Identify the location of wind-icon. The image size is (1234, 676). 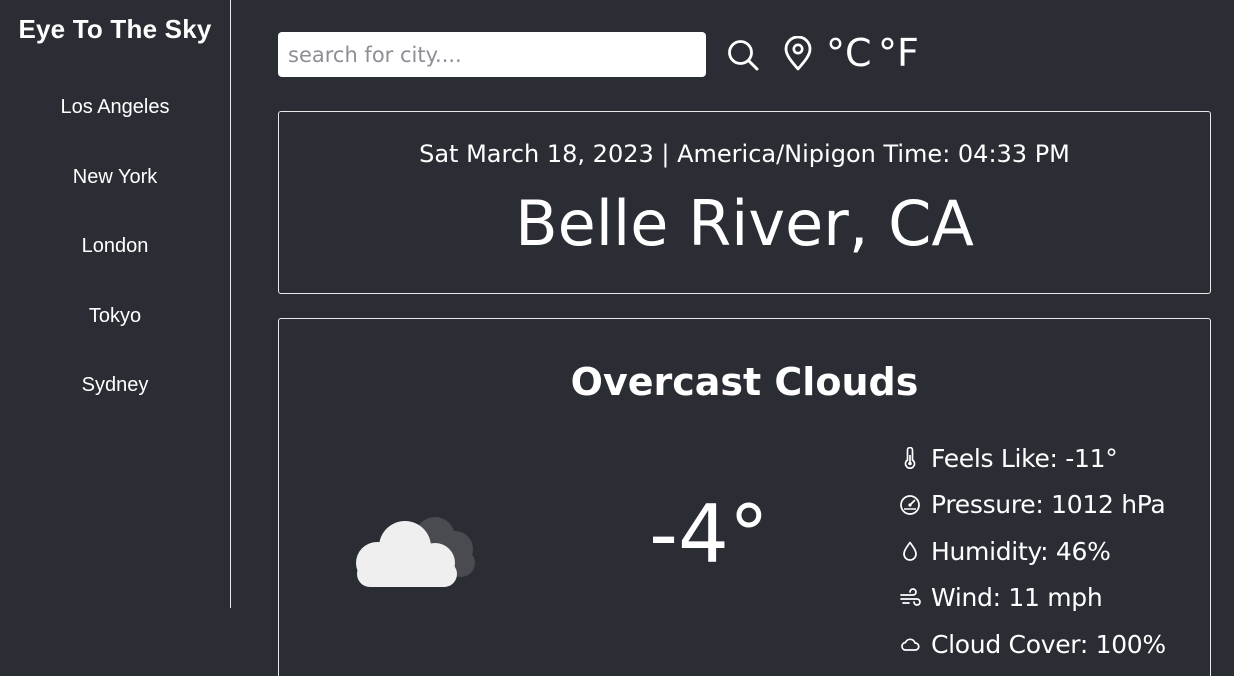
(910, 596).